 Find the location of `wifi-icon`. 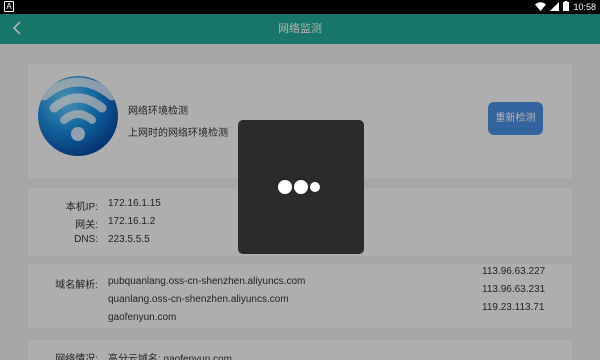

wifi-icon is located at coordinates (541, 7).